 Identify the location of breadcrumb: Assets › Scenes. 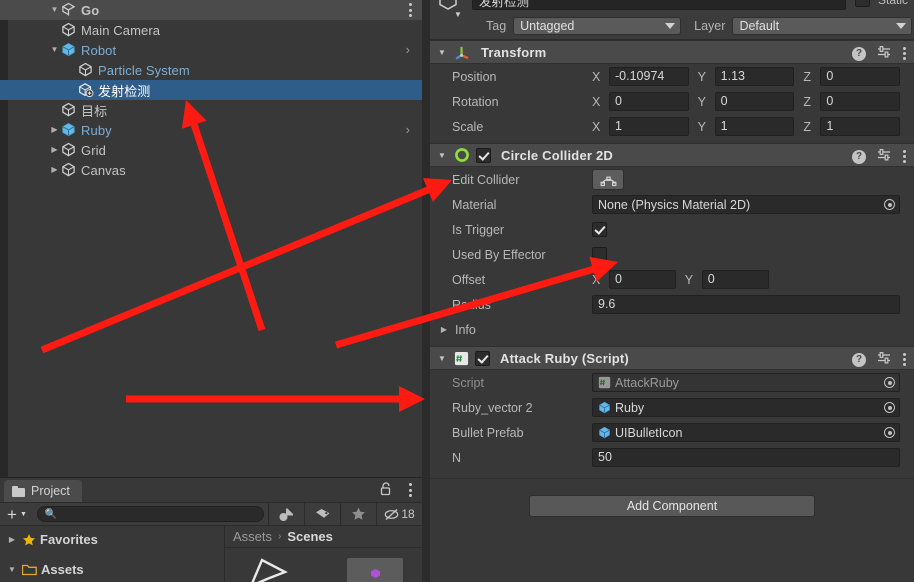
(323, 537).